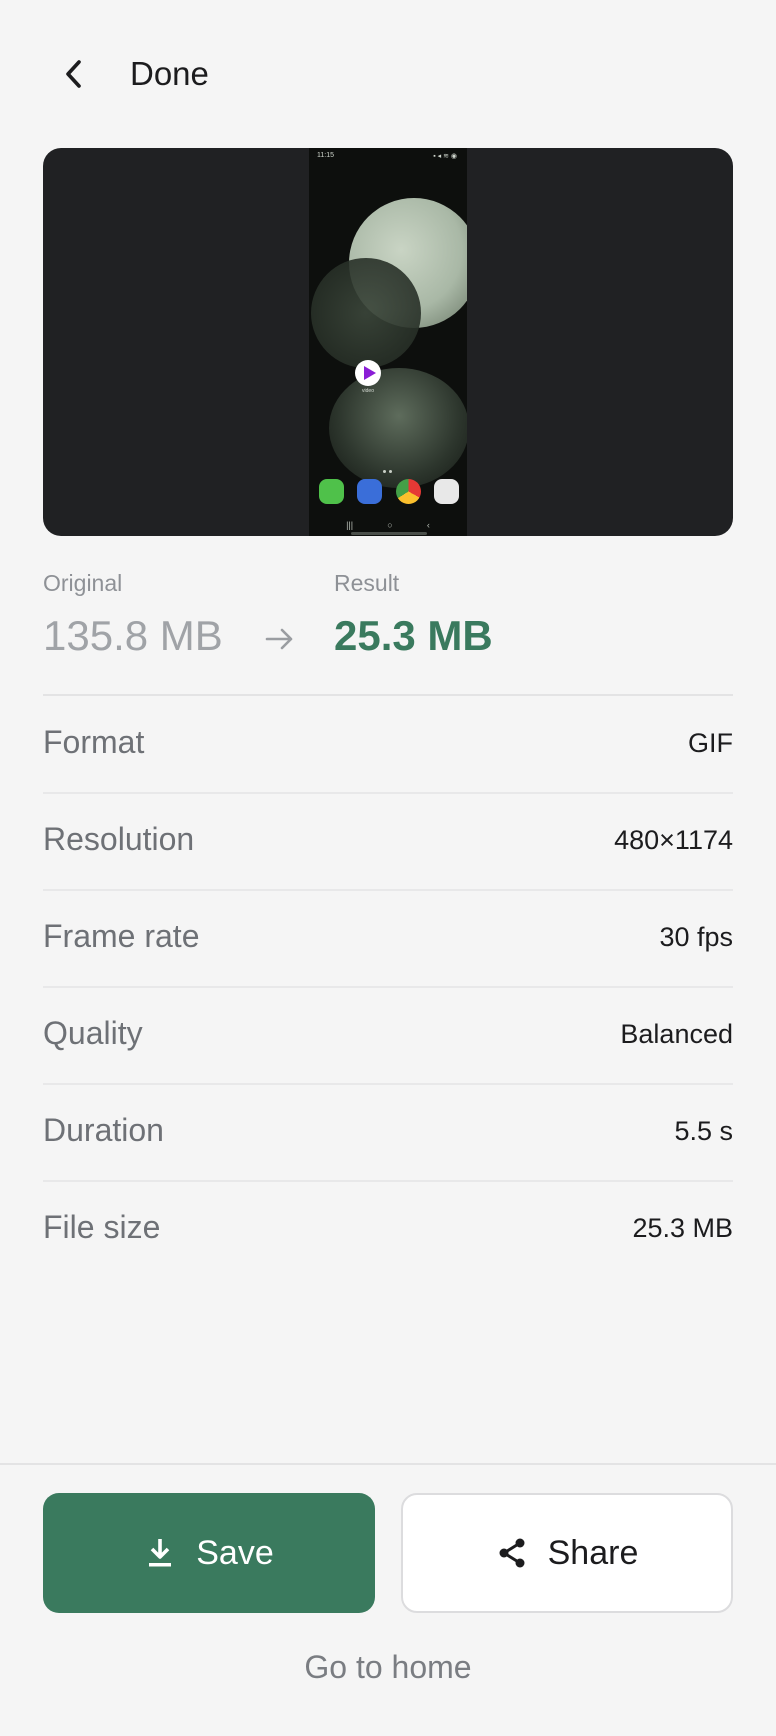  I want to click on page-indicator, so click(389, 466).